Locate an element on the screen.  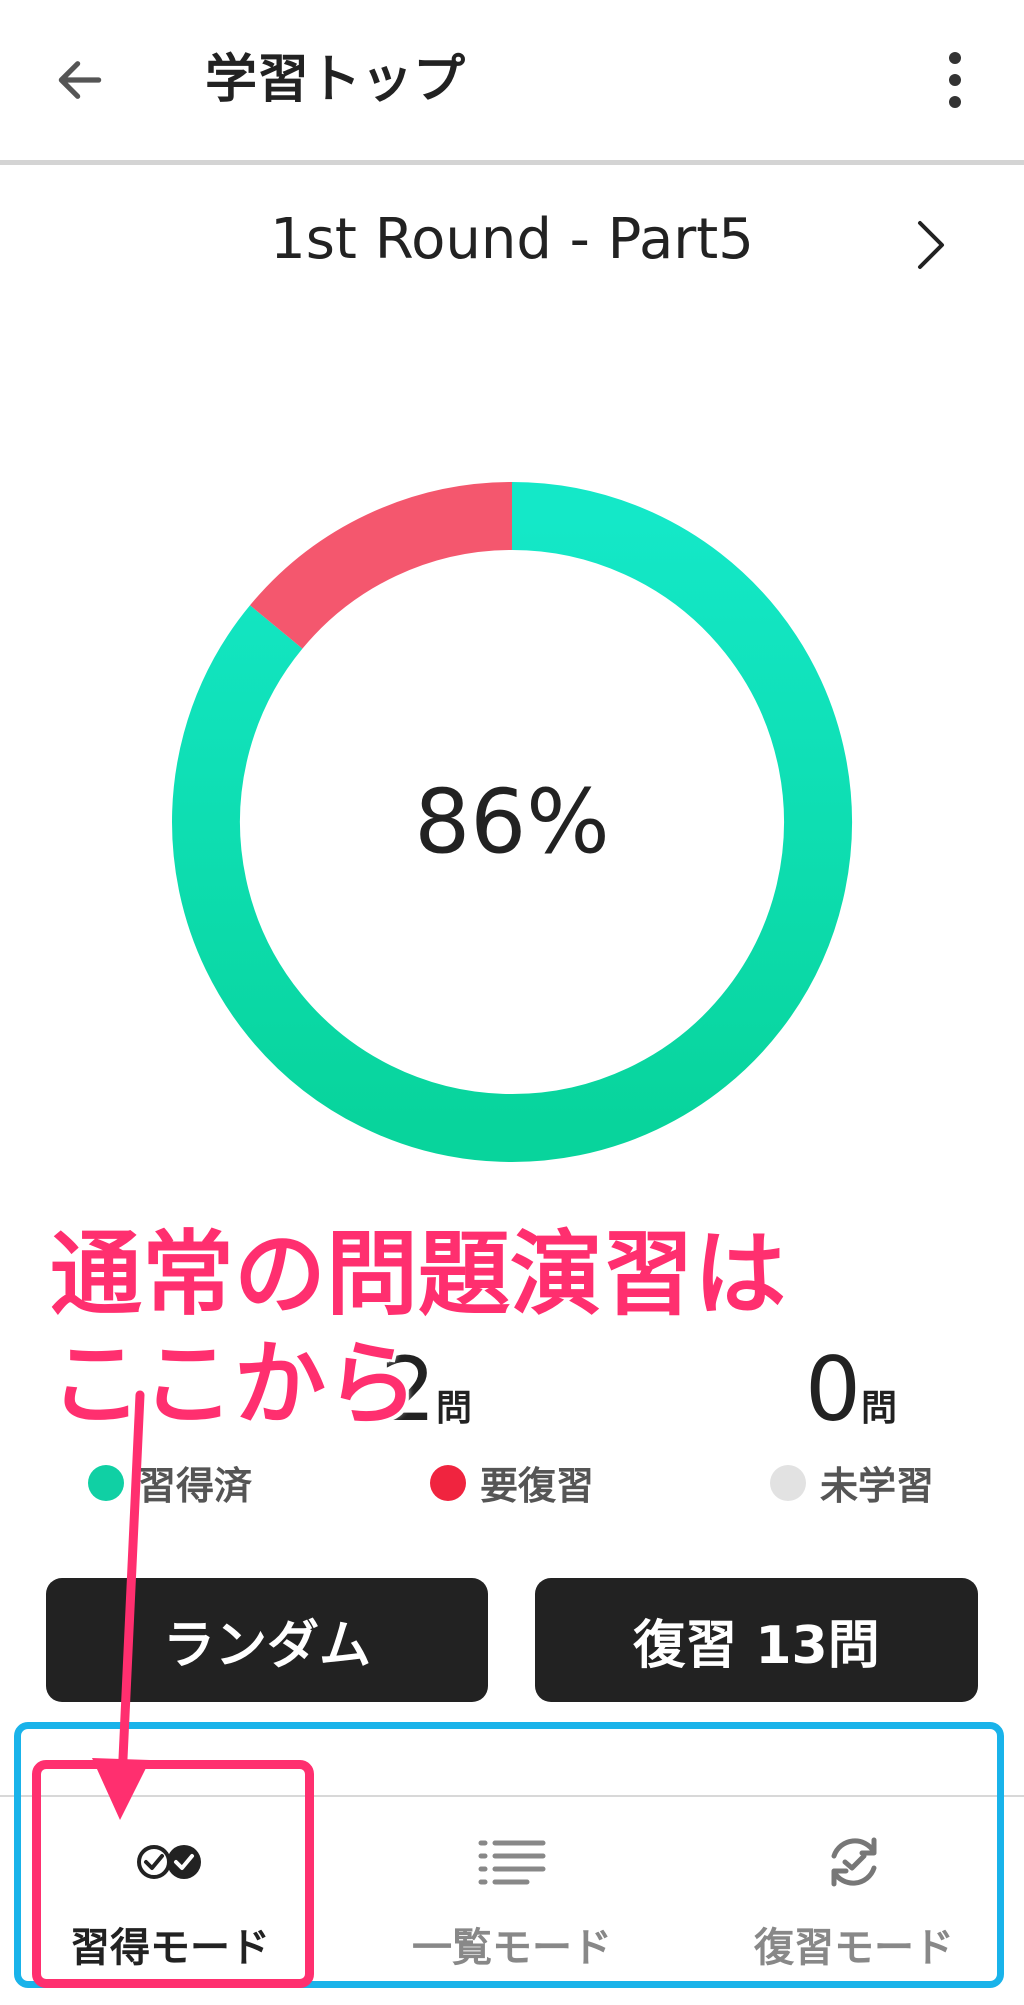
back-button is located at coordinates (80, 80).